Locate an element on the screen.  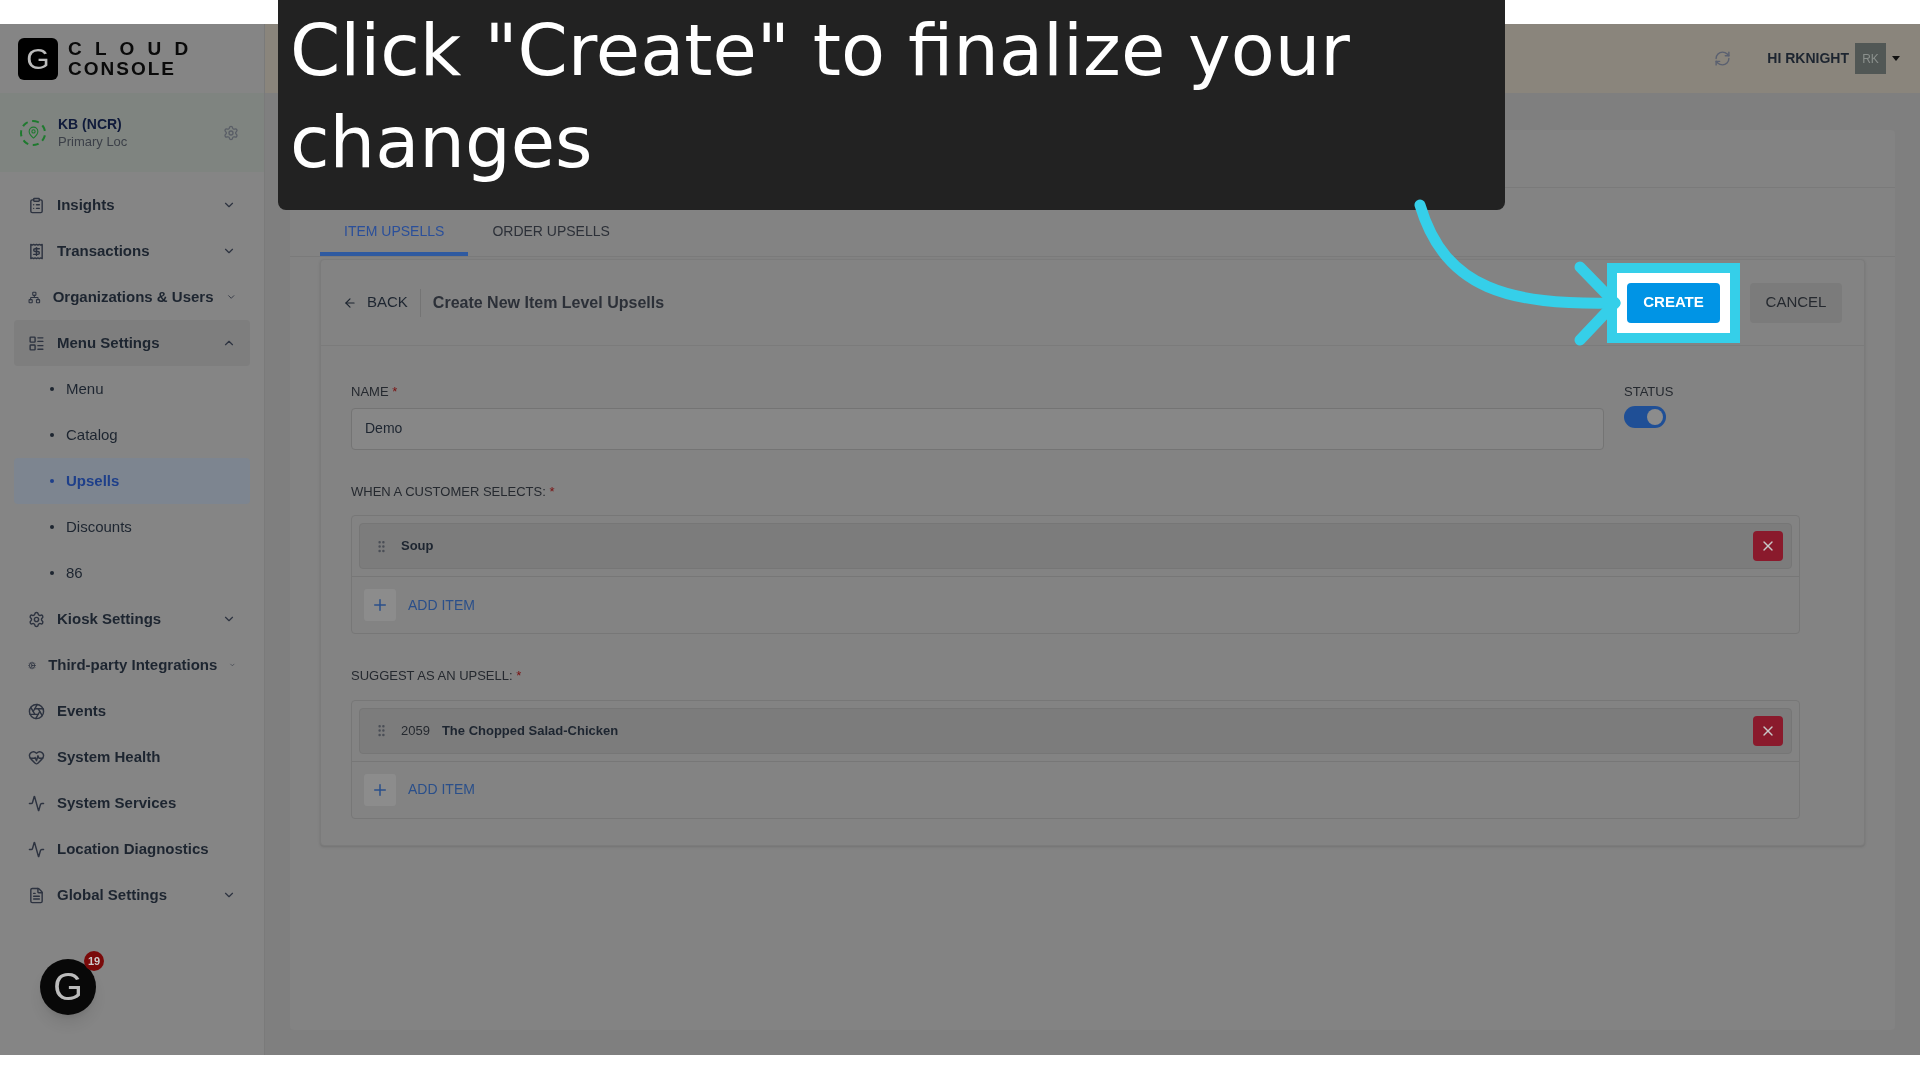
sidebar-item: Insights is located at coordinates (132, 205).